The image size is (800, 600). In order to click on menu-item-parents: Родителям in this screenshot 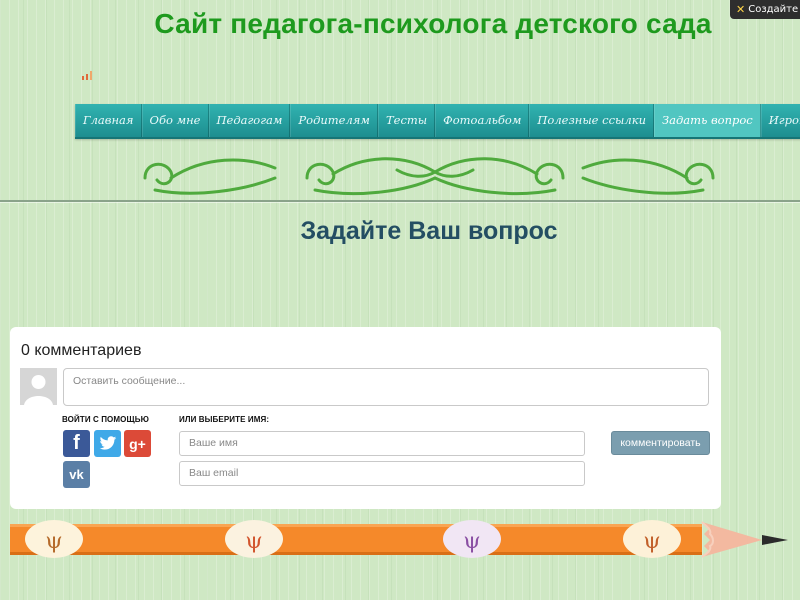, I will do `click(334, 120)`.